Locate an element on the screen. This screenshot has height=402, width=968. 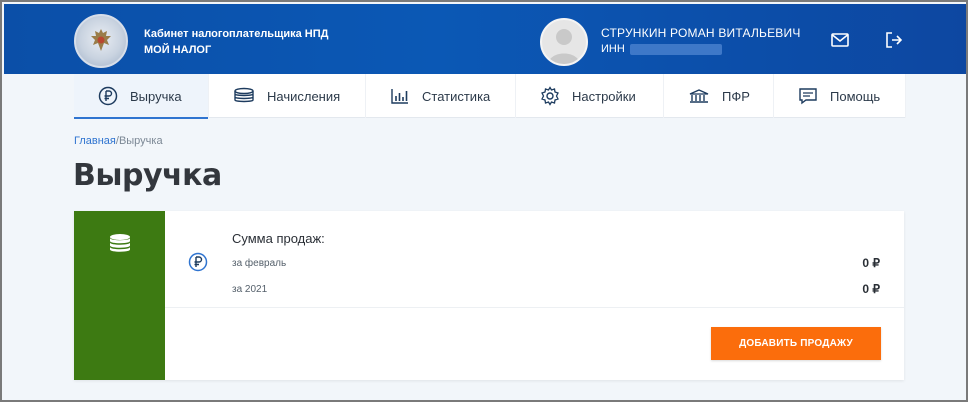
card-divider is located at coordinates (534, 307).